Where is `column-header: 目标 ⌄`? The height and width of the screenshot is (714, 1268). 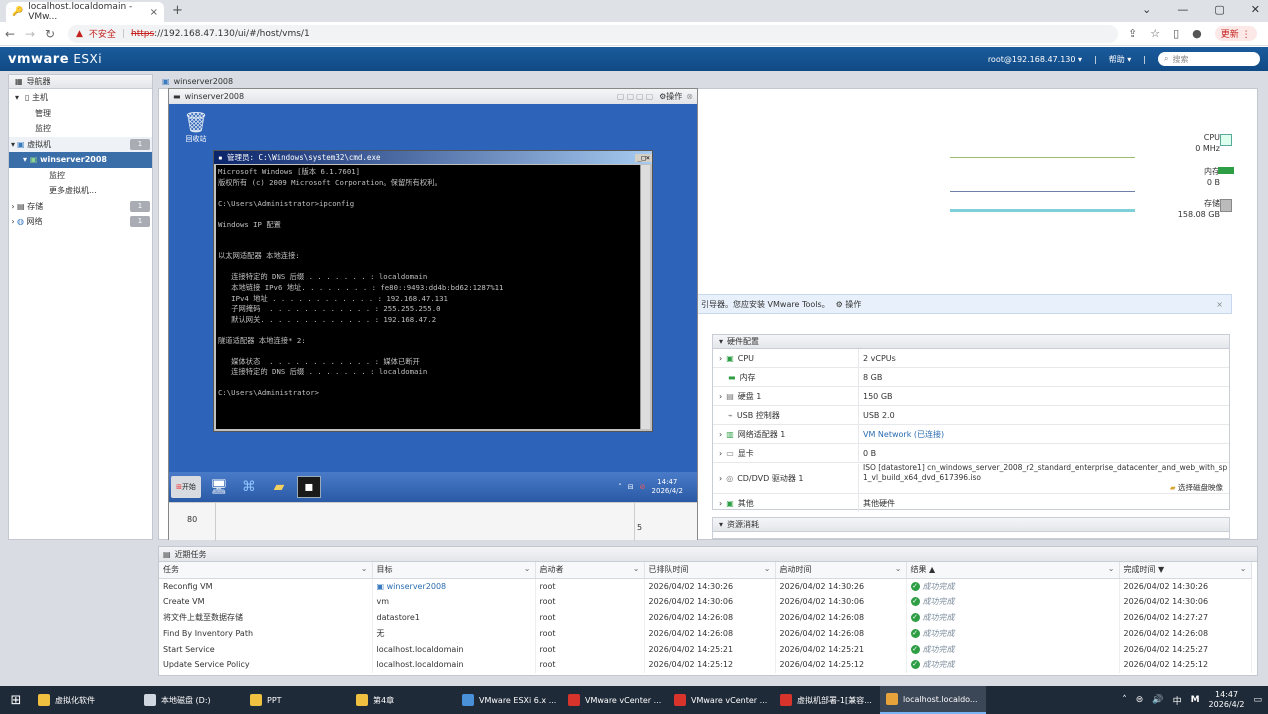 column-header: 目标 ⌄ is located at coordinates (454, 570).